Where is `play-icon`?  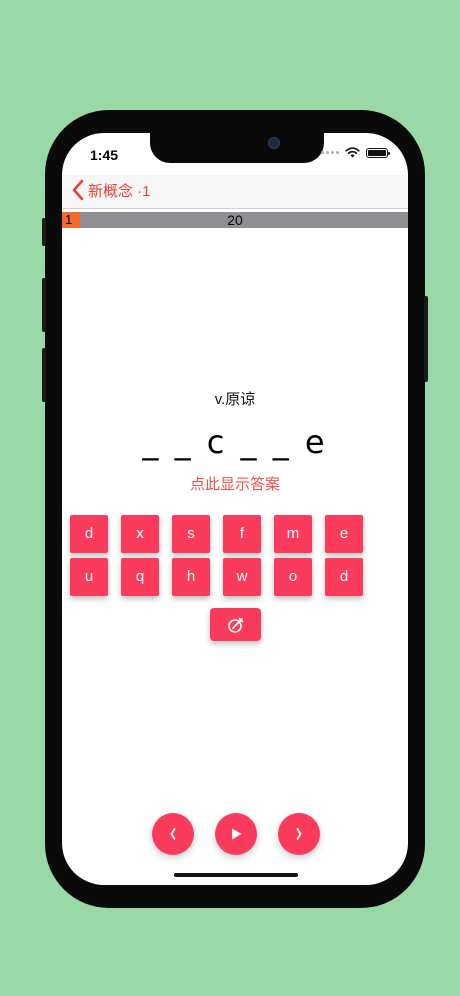 play-icon is located at coordinates (237, 834).